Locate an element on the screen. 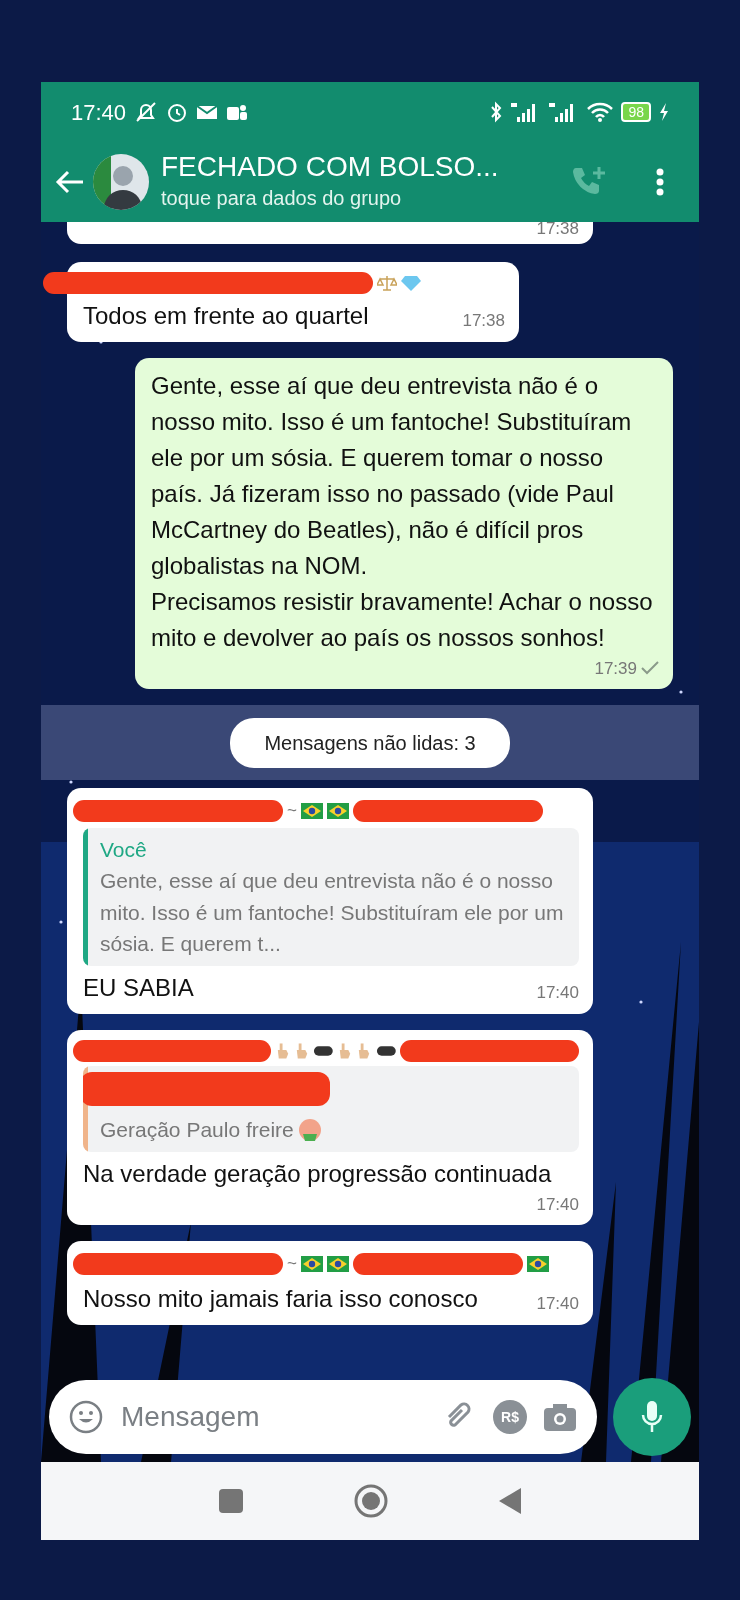  status-time: 17:40 is located at coordinates (99, 112).